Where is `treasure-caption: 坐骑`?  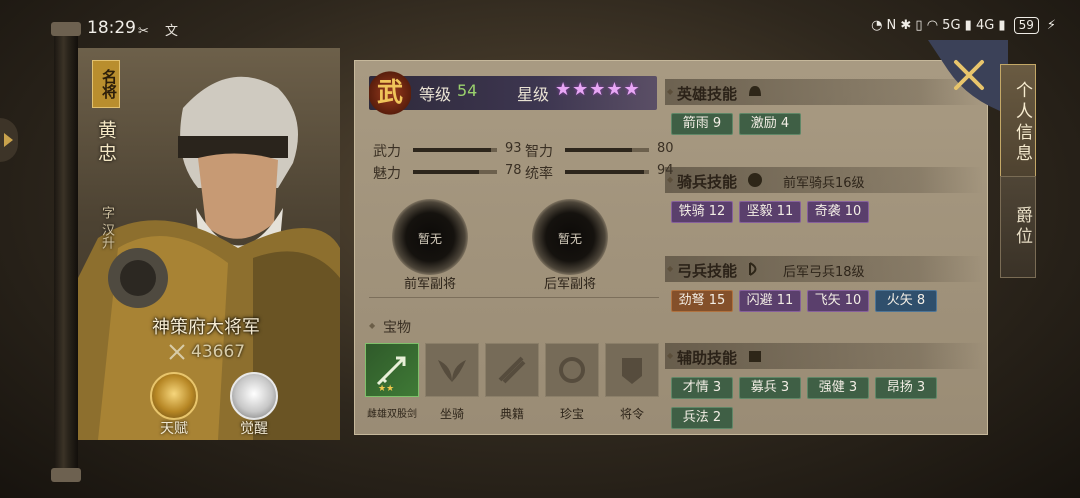 treasure-caption: 坐骑 is located at coordinates (451, 414).